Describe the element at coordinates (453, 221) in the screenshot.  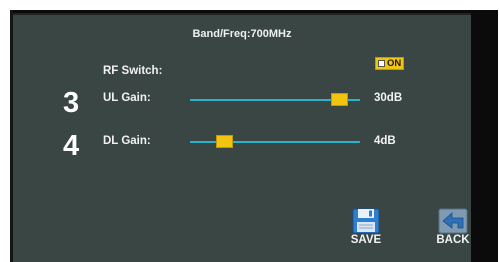
I see `back-arrow-icon` at that location.